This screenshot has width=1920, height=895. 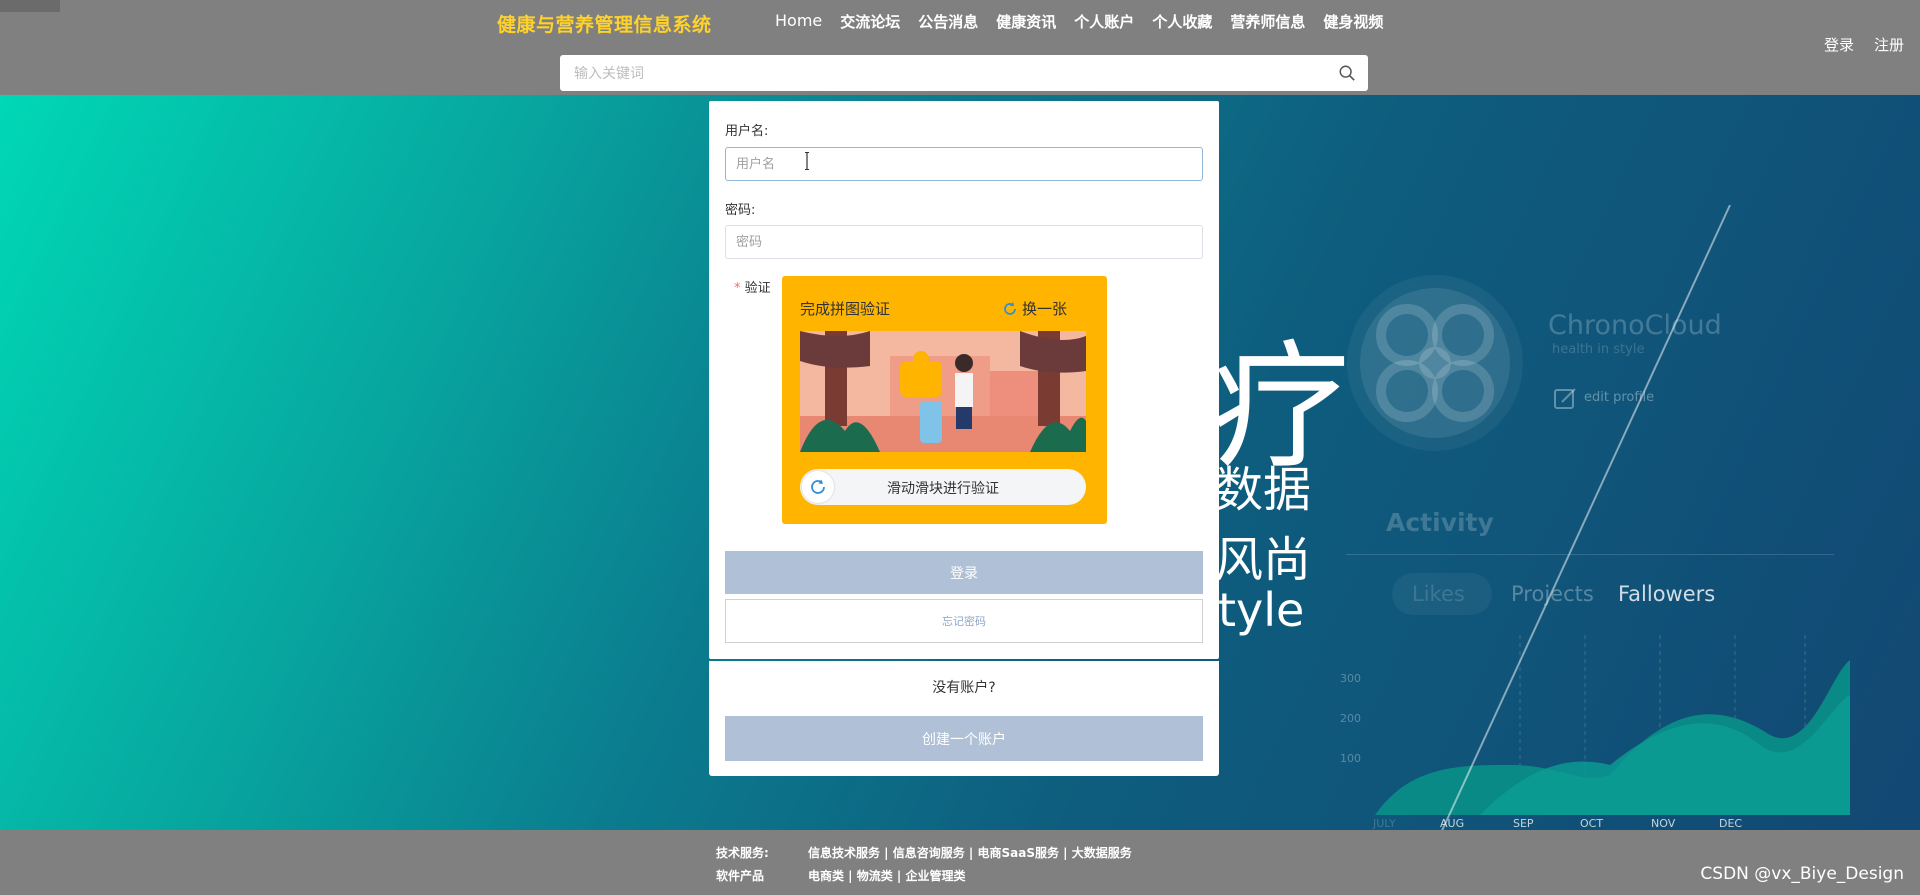 I want to click on footer-row-tech: 技术服务: 信息技术服务 | 信息咨询服务 | 电商SaaS服务 | 大数据服务, so click(x=924, y=852).